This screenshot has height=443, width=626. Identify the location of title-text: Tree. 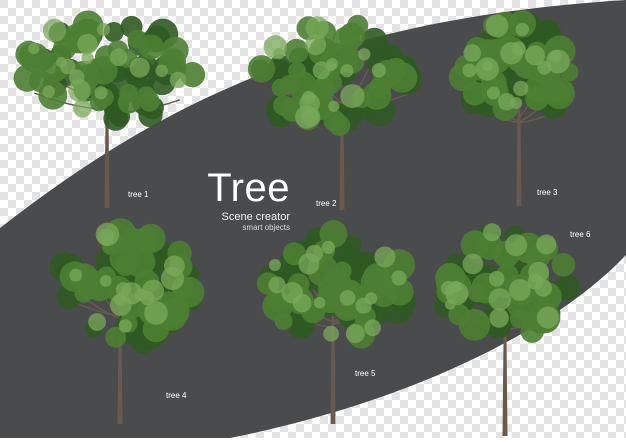
(248, 188).